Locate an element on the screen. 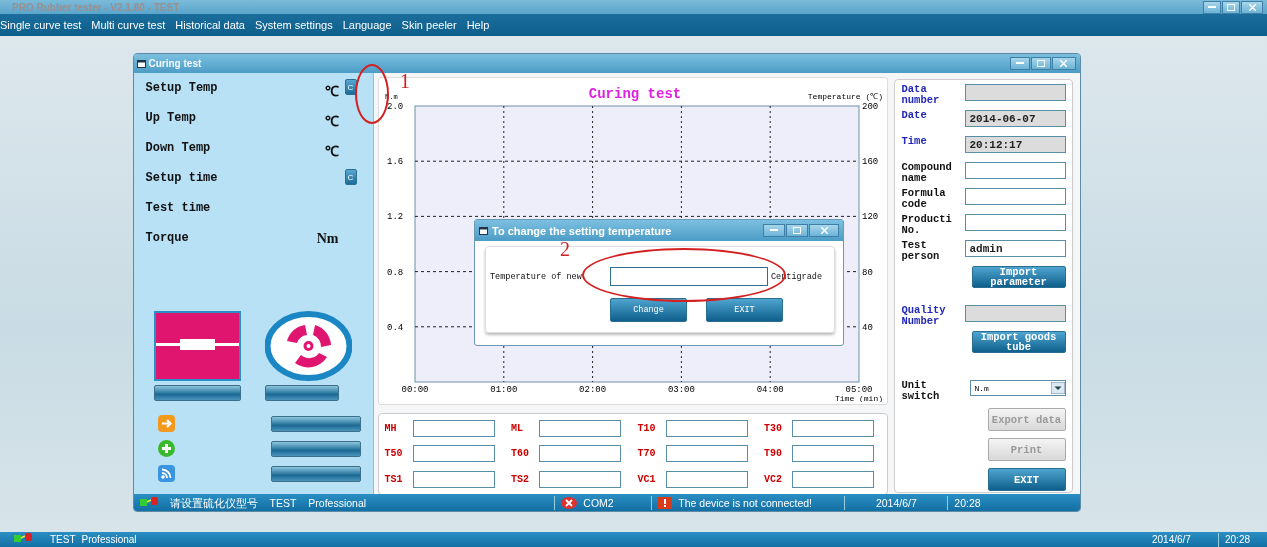 This screenshot has height=547, width=1267. dialog-button: EXIT is located at coordinates (744, 310).